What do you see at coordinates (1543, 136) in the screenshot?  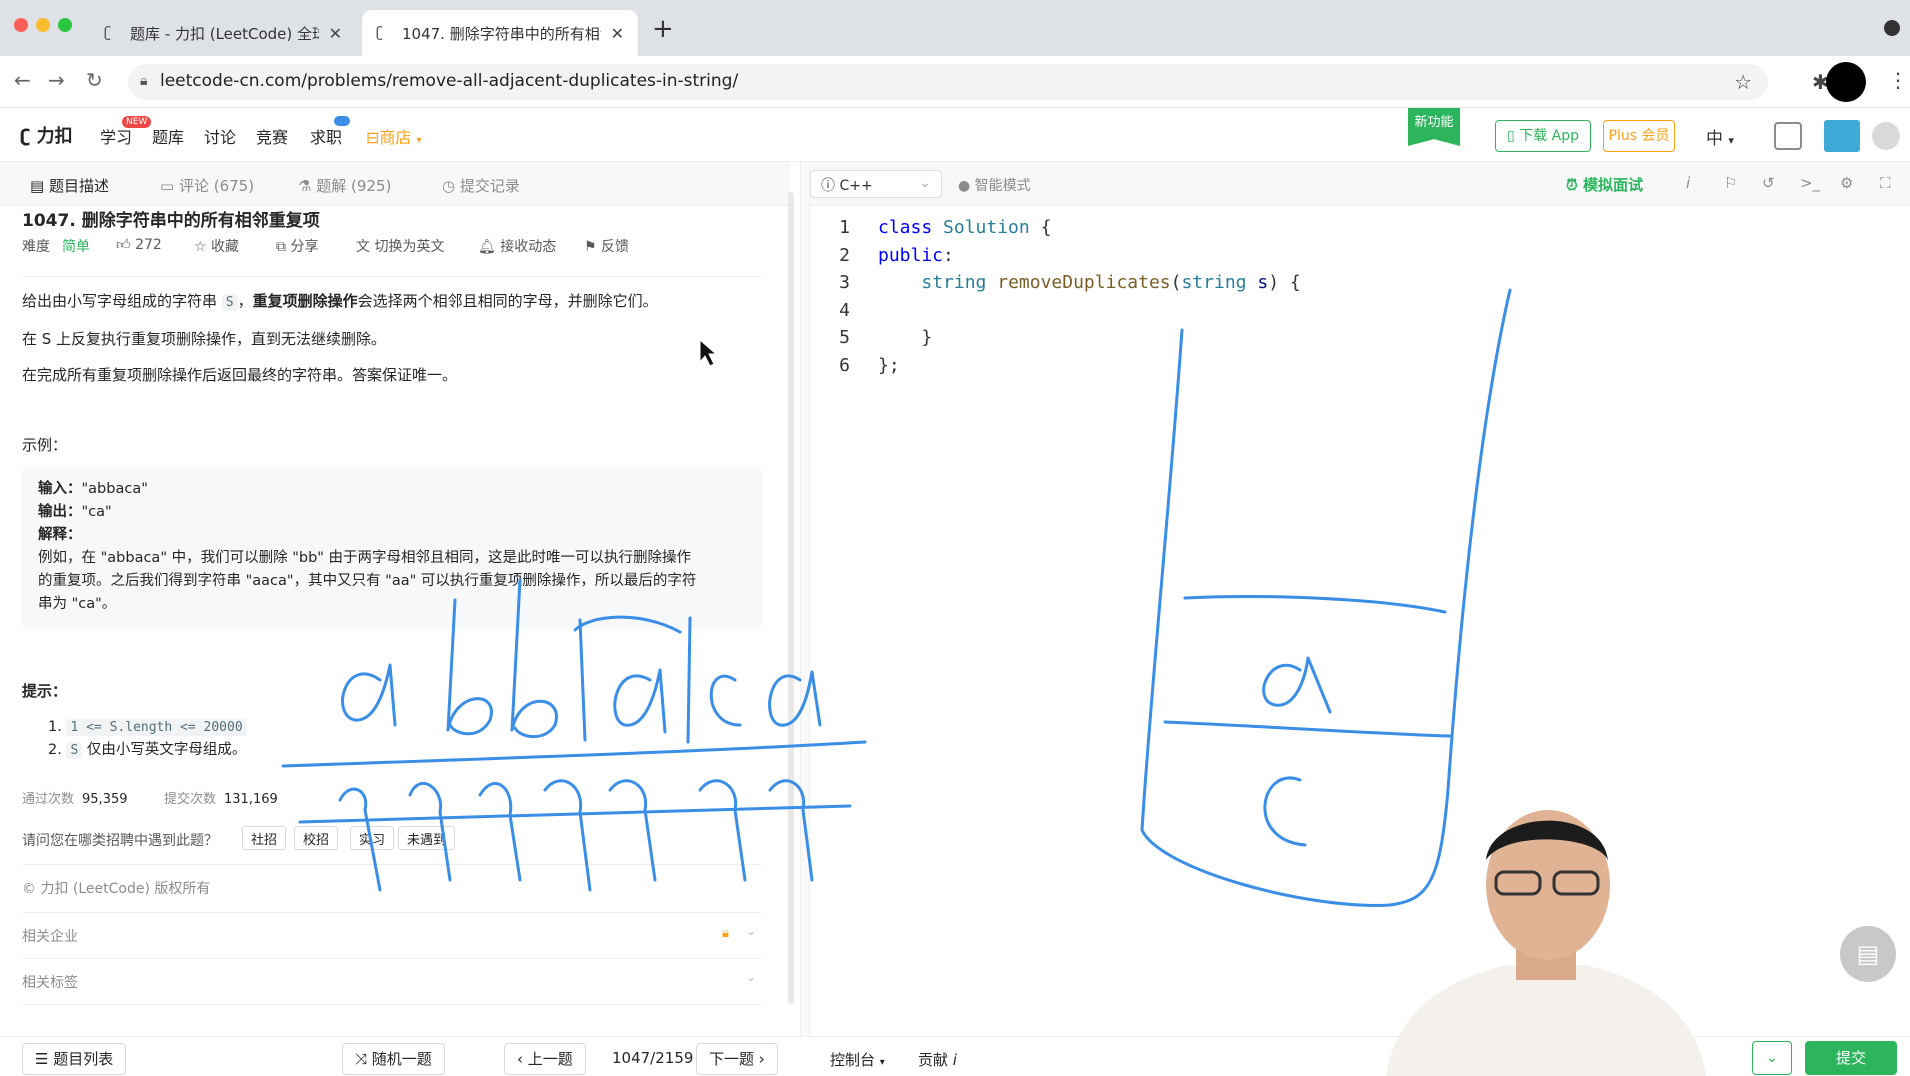 I see `download-app-button: ▯ 下载 App` at bounding box center [1543, 136].